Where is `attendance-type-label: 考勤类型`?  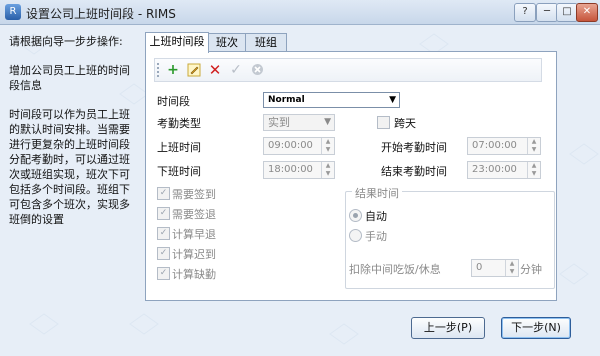
attendance-type-label: 考勤类型 is located at coordinates (179, 123).